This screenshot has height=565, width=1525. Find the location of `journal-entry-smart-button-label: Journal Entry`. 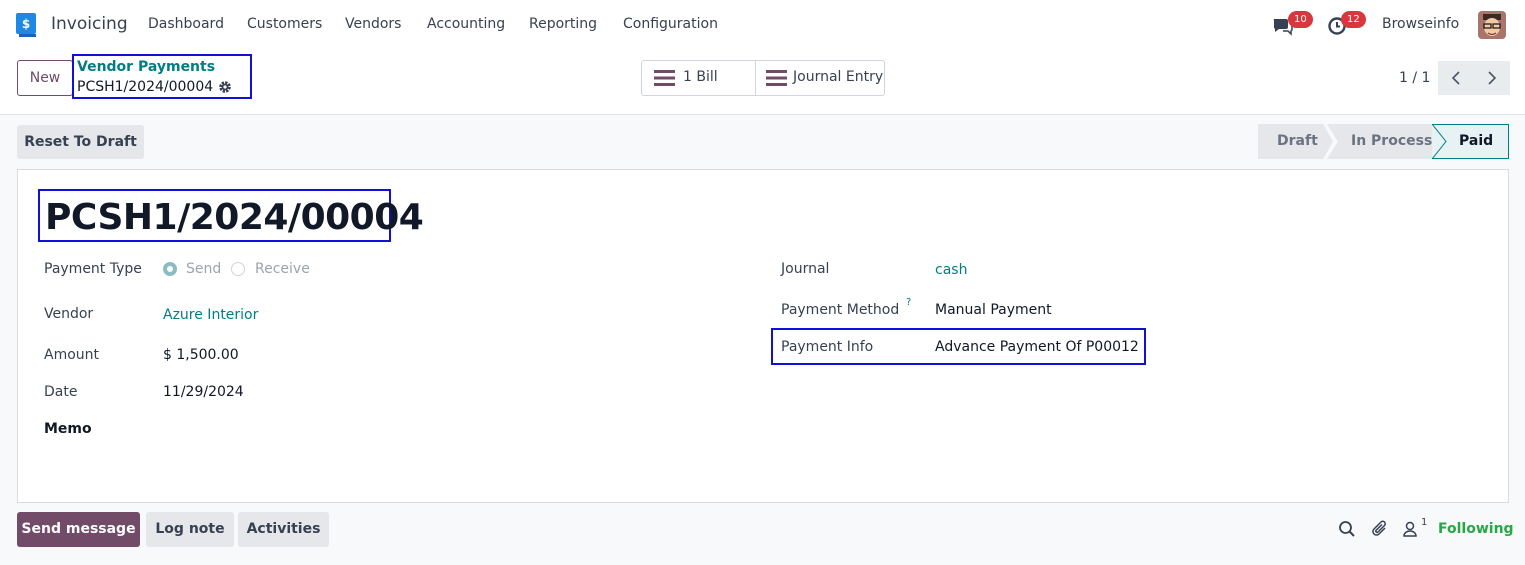

journal-entry-smart-button-label: Journal Entry is located at coordinates (838, 77).